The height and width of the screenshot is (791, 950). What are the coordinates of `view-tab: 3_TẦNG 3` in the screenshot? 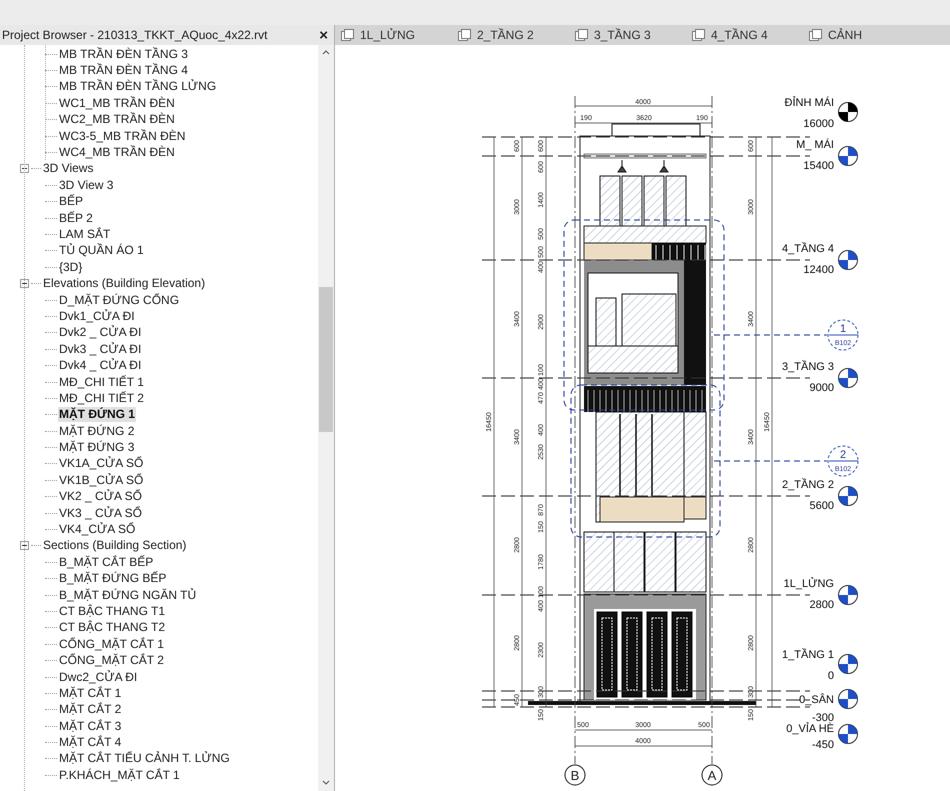 It's located at (627, 35).